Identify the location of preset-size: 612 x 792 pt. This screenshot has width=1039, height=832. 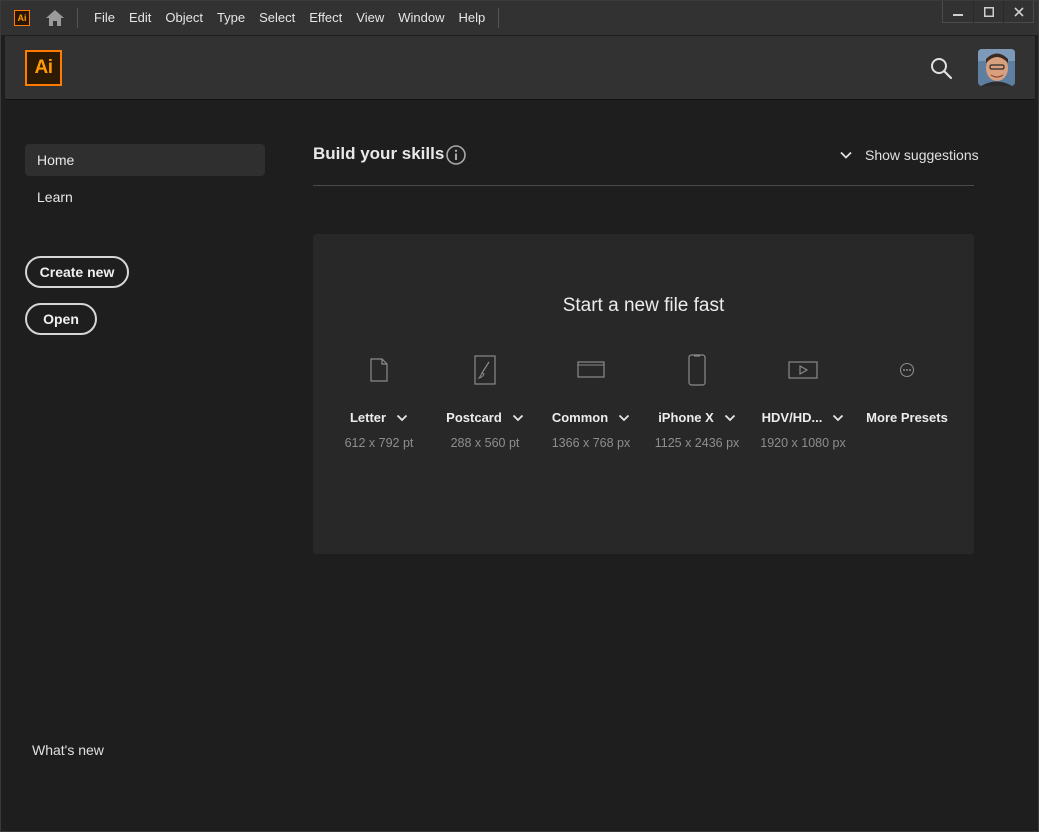
(379, 443).